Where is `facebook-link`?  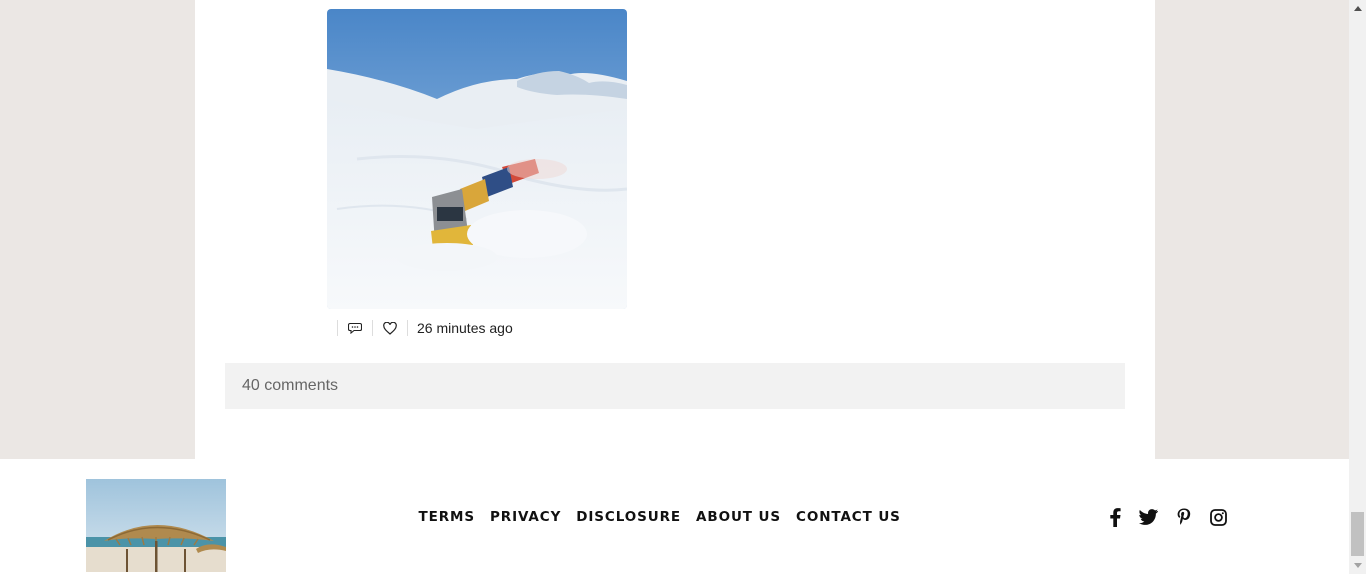
facebook-link is located at coordinates (1115, 517).